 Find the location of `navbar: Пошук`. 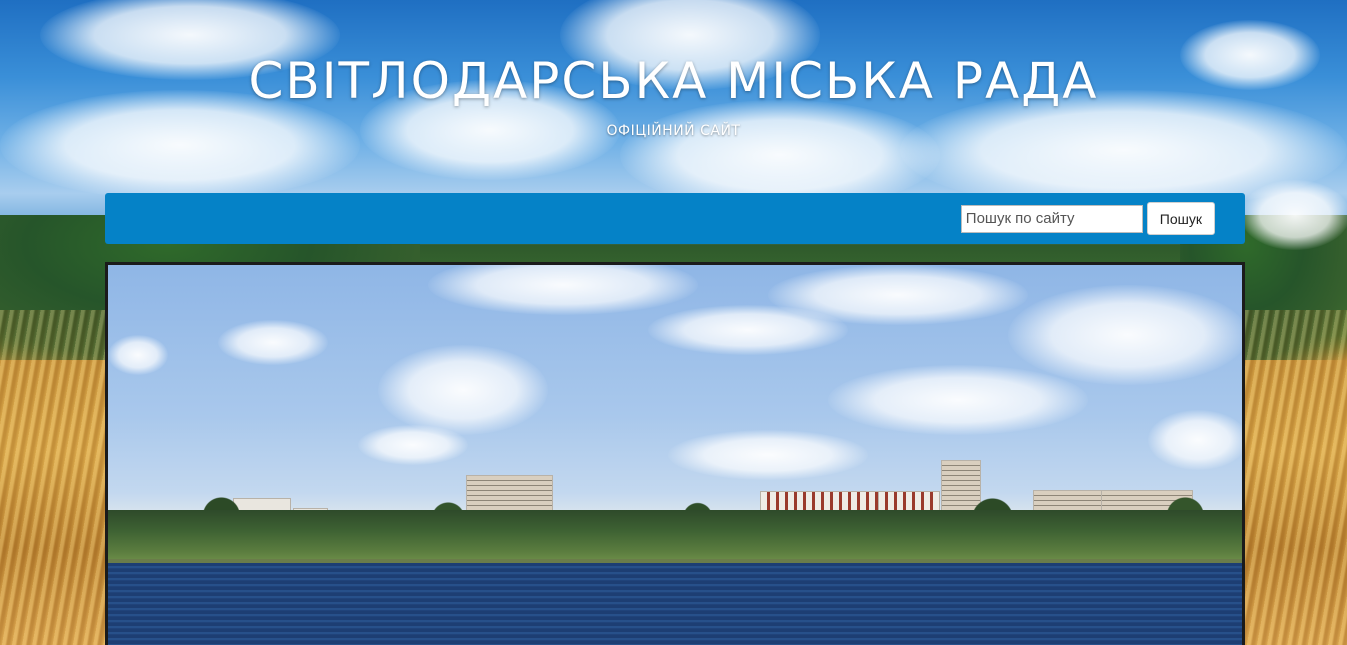

navbar: Пошук is located at coordinates (675, 218).